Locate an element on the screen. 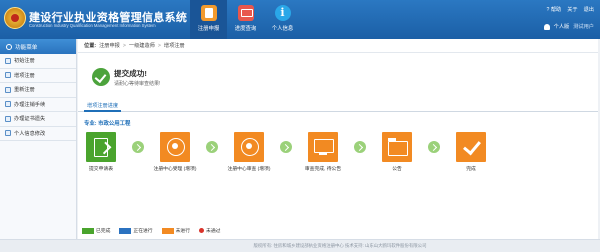 The height and width of the screenshot is (252, 600). flow-step-center-review: 注册中心审查 (增项) is located at coordinates (249, 152).